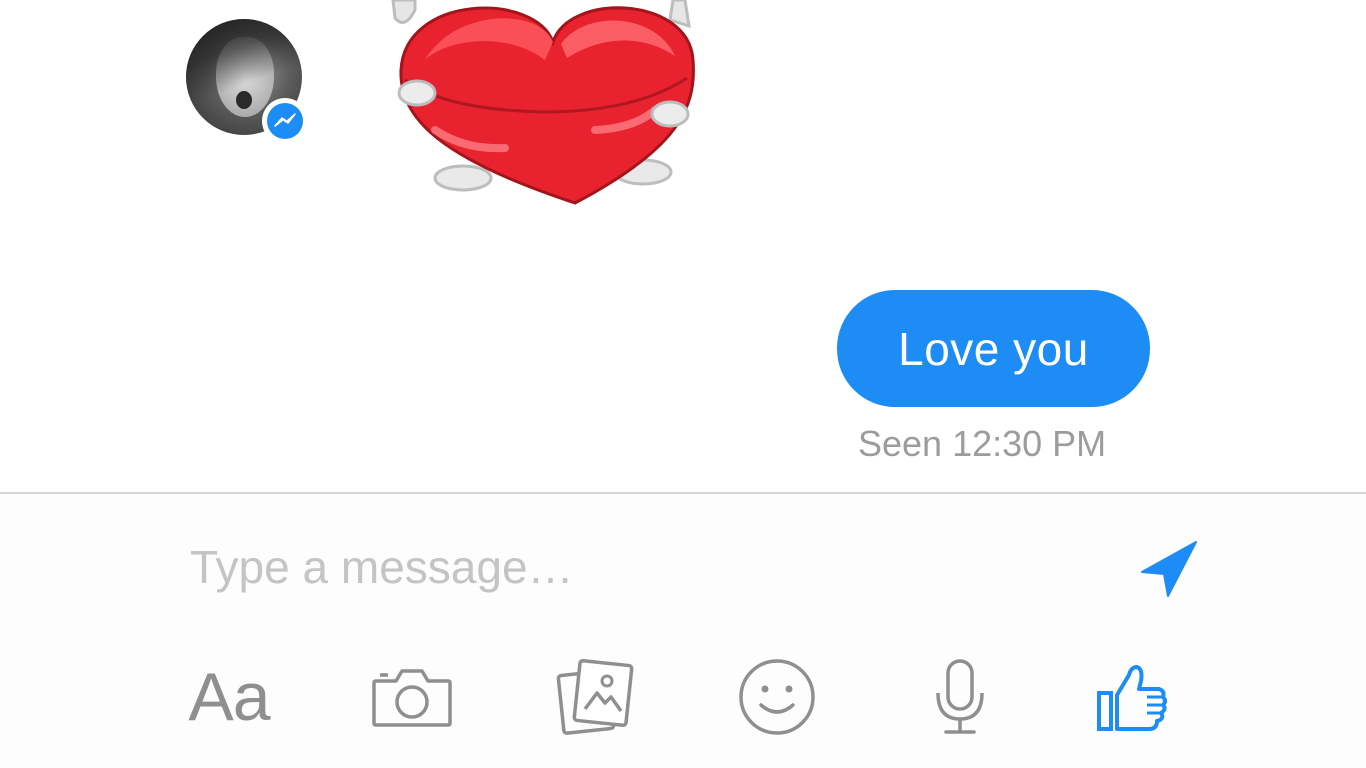 The width and height of the screenshot is (1366, 768). I want to click on messenger-bolt-icon, so click(285, 121).